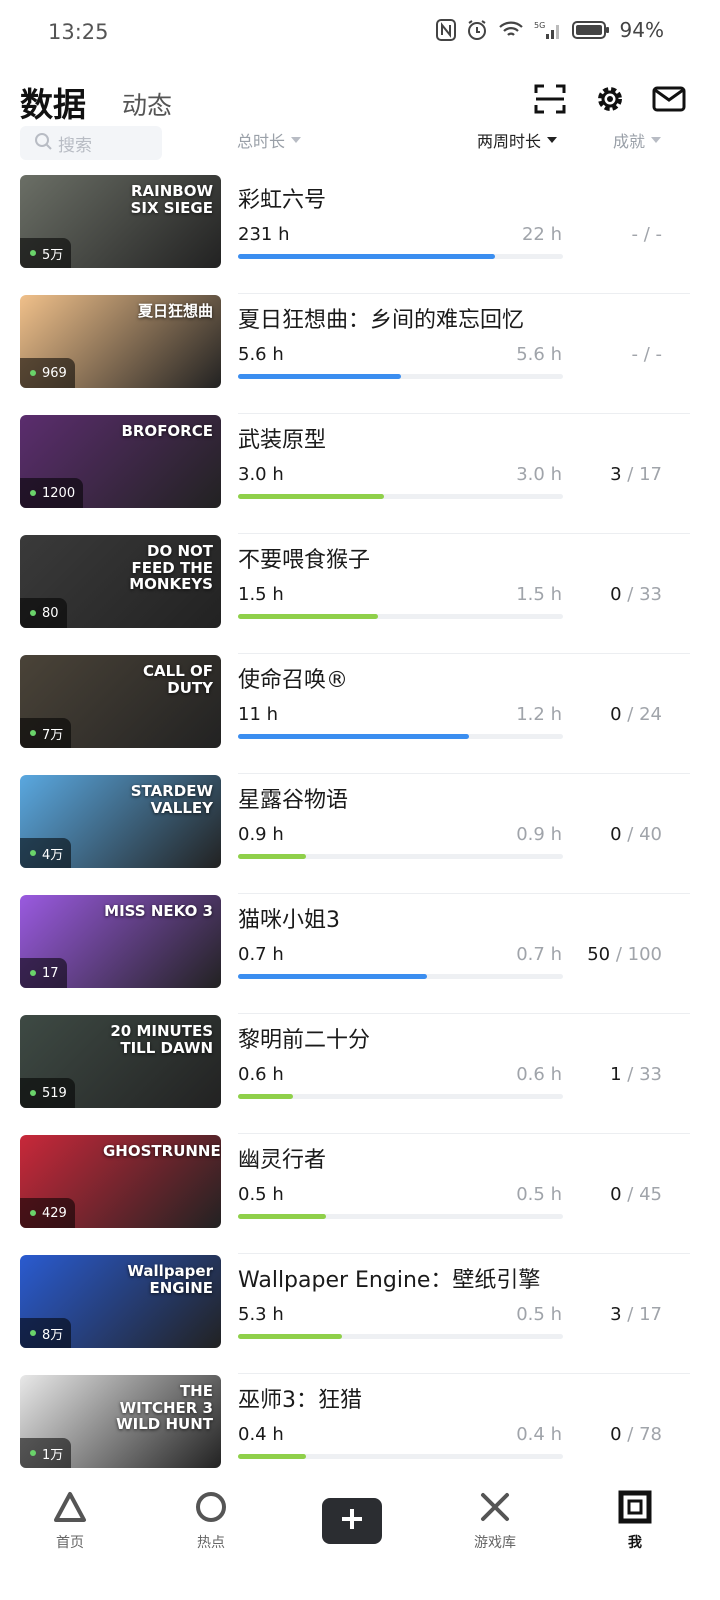 This screenshot has width=720, height=1600. What do you see at coordinates (53, 102) in the screenshot?
I see `tab-data: 数据` at bounding box center [53, 102].